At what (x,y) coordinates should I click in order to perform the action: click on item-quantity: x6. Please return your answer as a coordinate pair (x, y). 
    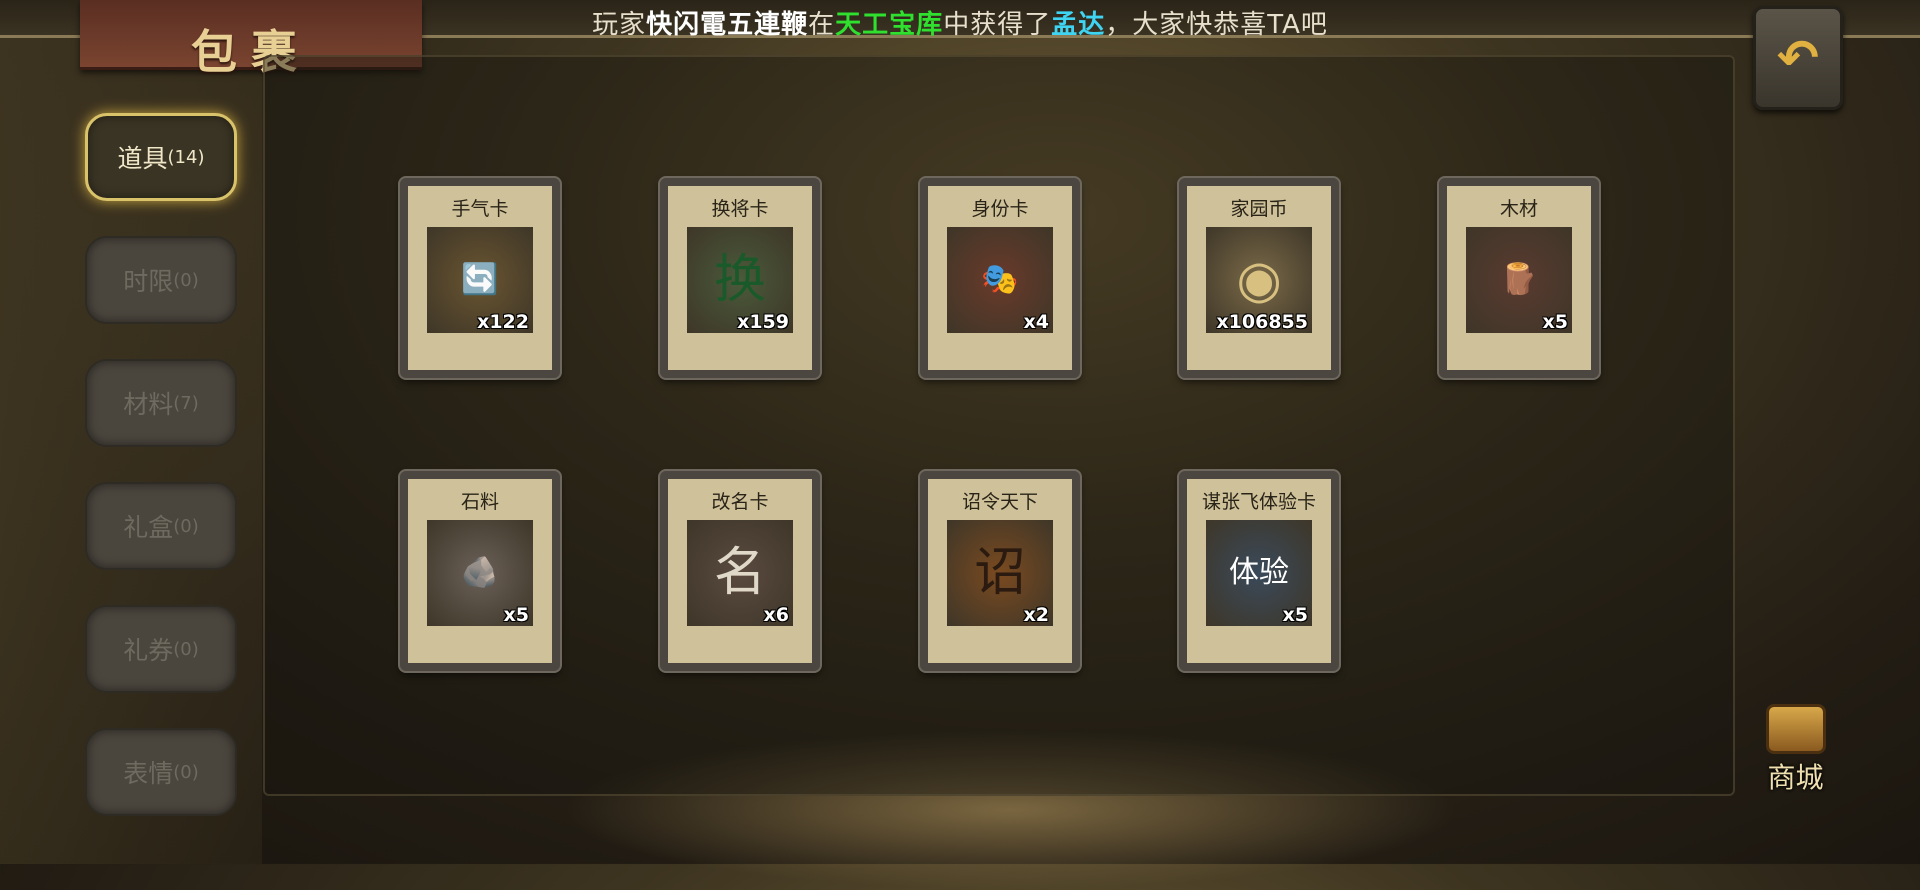
    Looking at the image, I should click on (776, 615).